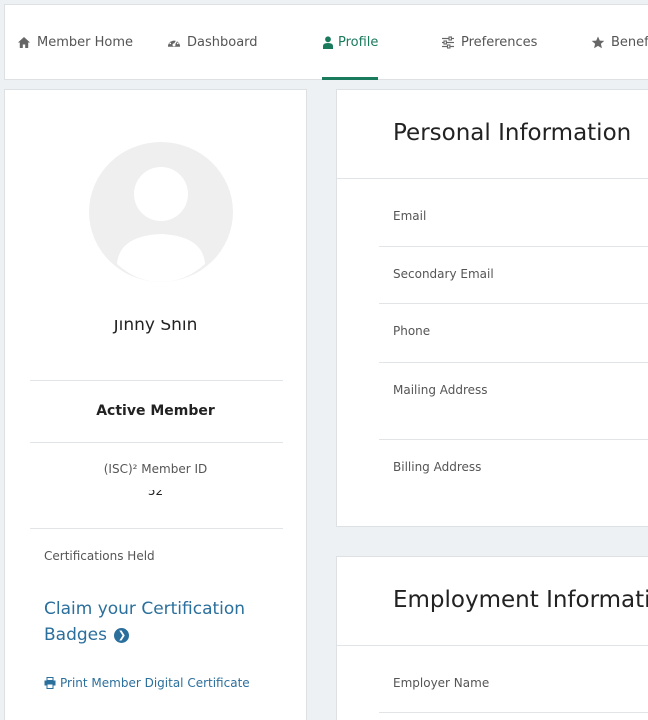  I want to click on field-mailing-address: Mailing Address, so click(440, 390).